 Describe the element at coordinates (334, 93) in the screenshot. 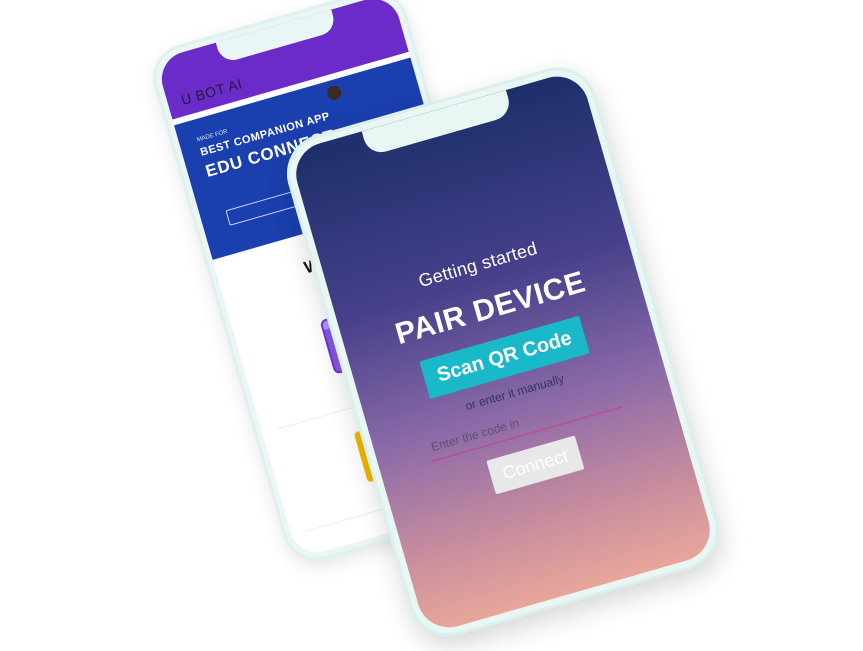

I see `avatar` at that location.